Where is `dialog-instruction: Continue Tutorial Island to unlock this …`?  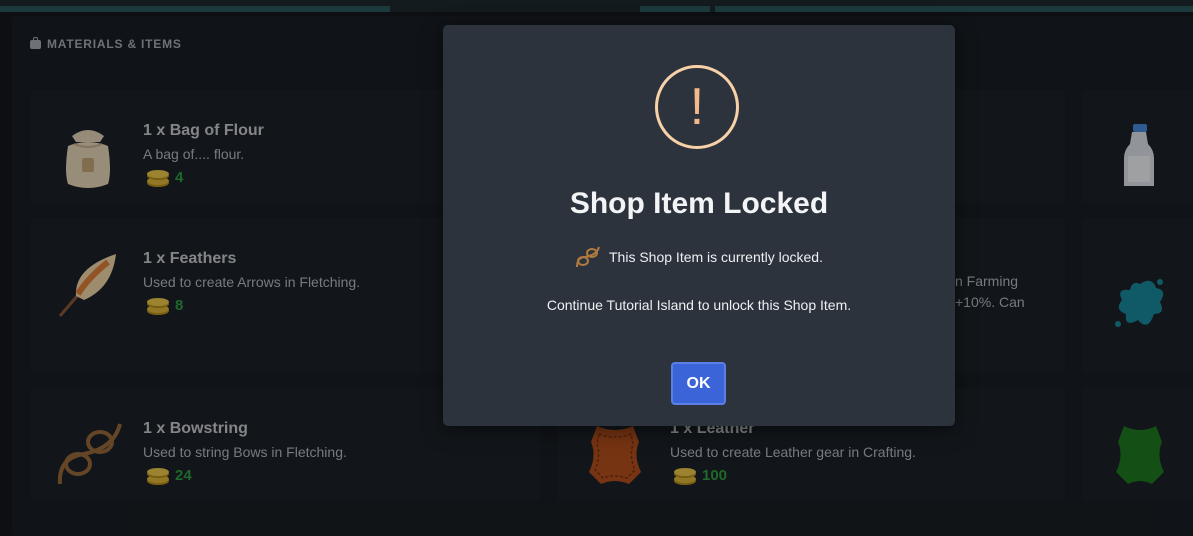 dialog-instruction: Continue Tutorial Island to unlock this … is located at coordinates (699, 305).